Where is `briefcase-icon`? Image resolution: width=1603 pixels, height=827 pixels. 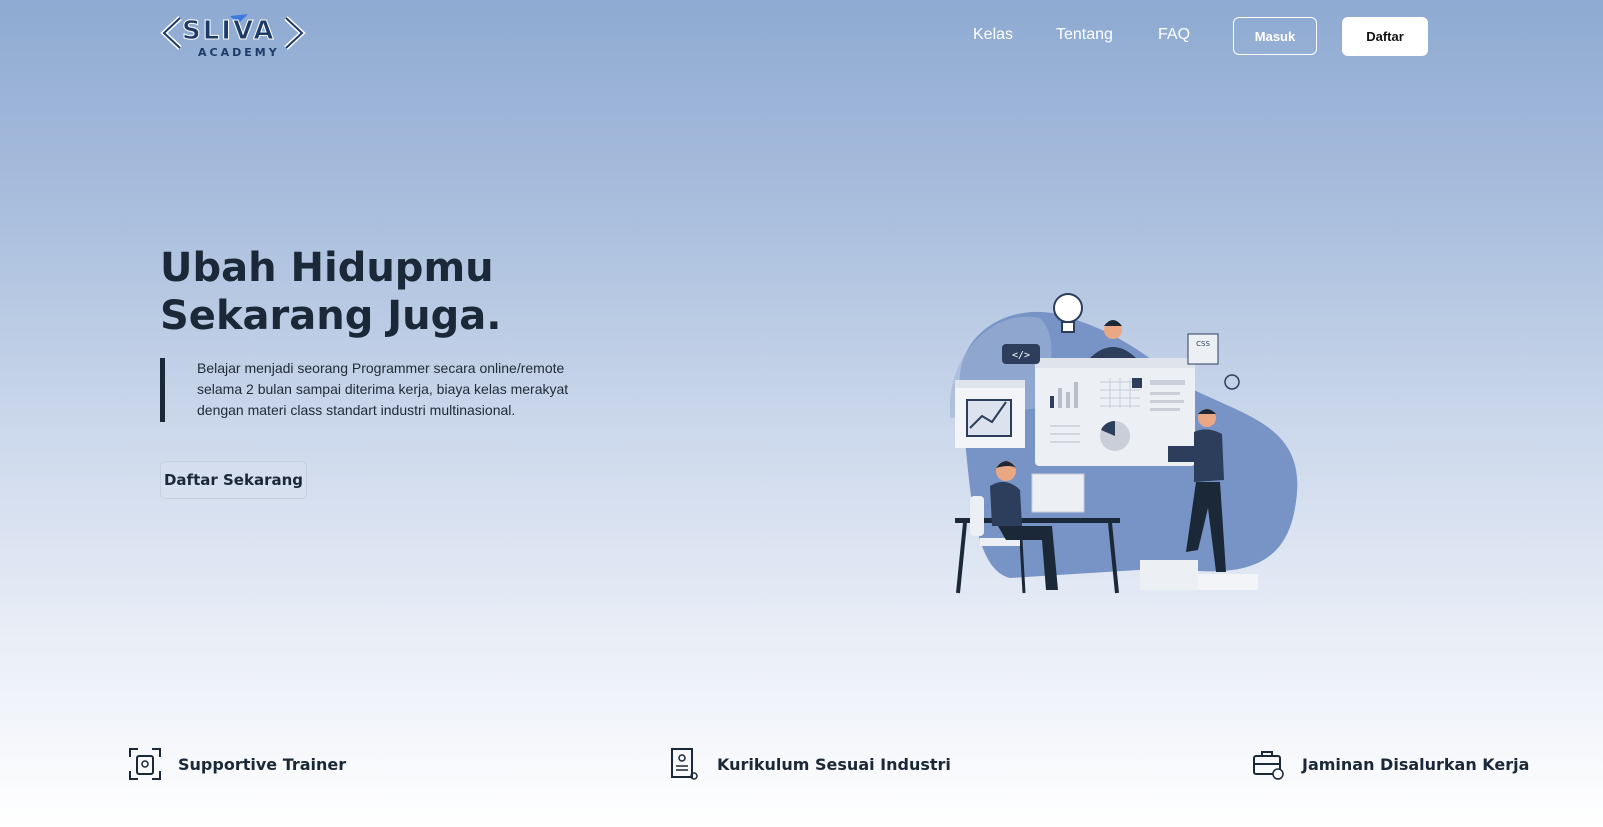
briefcase-icon is located at coordinates (1268, 765).